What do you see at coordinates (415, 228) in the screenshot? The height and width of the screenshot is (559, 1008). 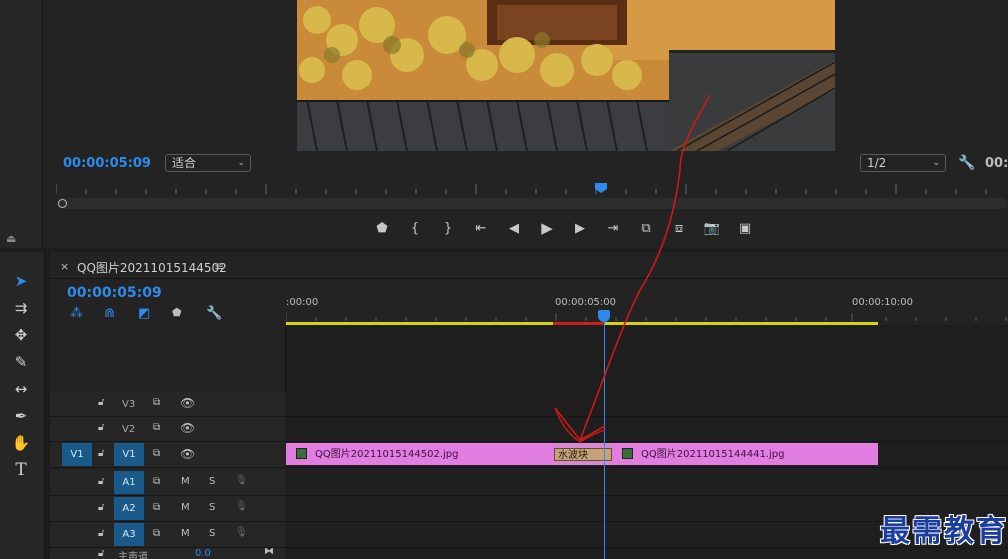 I see `mark-in-icon: {` at bounding box center [415, 228].